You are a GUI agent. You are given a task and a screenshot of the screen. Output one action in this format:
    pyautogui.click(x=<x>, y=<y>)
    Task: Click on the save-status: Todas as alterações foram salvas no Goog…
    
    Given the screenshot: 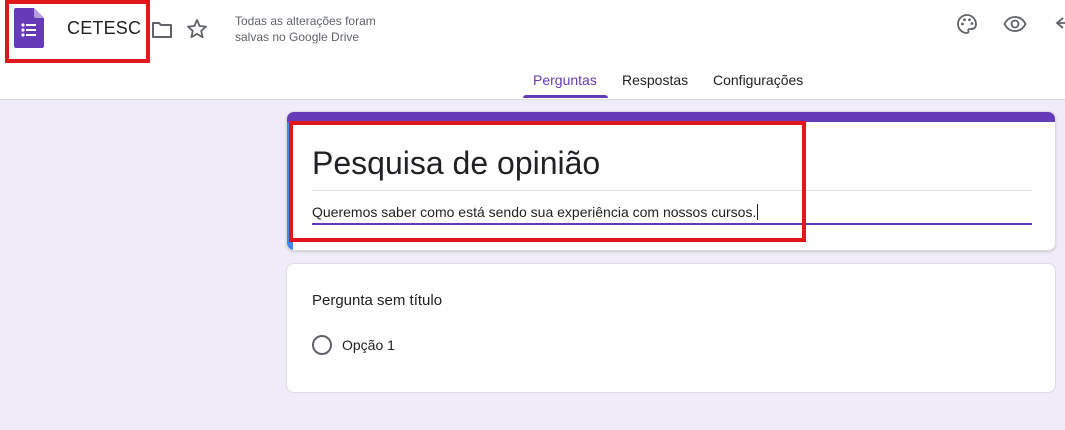 What is the action you would take?
    pyautogui.click(x=305, y=29)
    